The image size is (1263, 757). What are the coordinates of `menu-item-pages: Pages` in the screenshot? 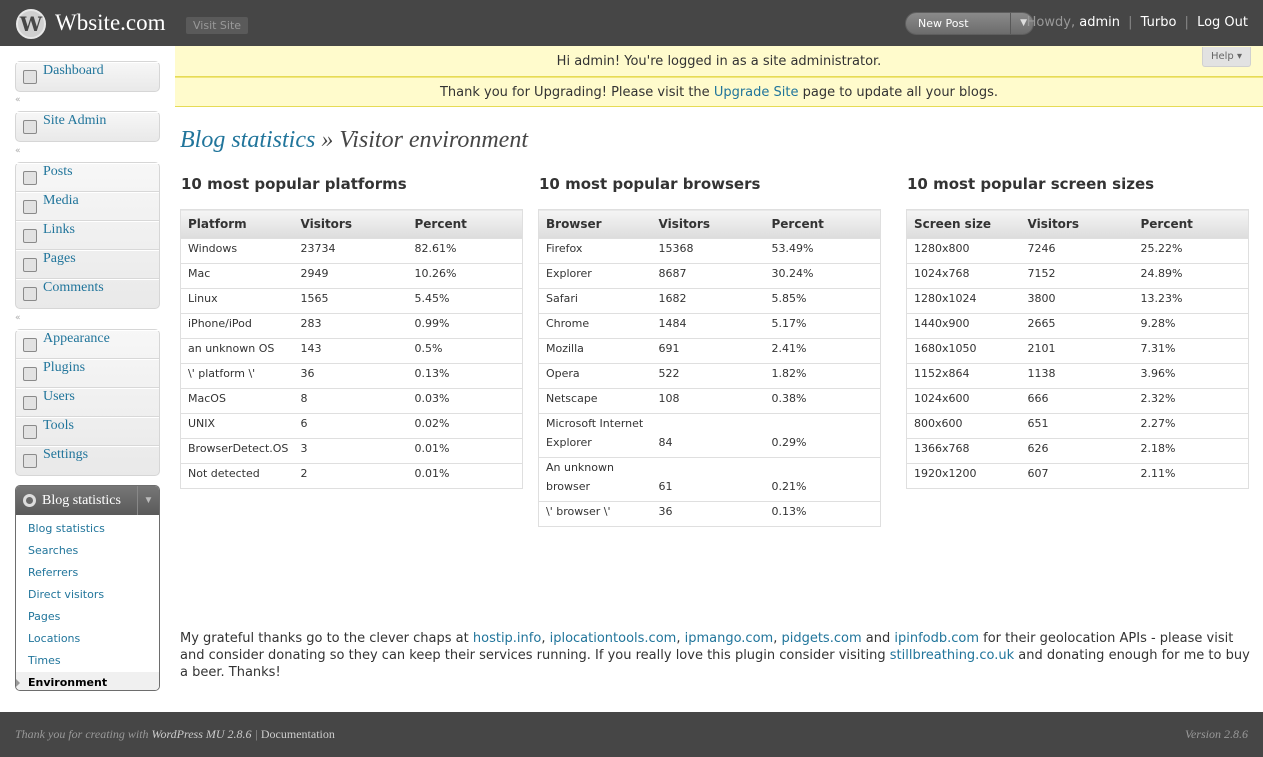 It's located at (87, 264).